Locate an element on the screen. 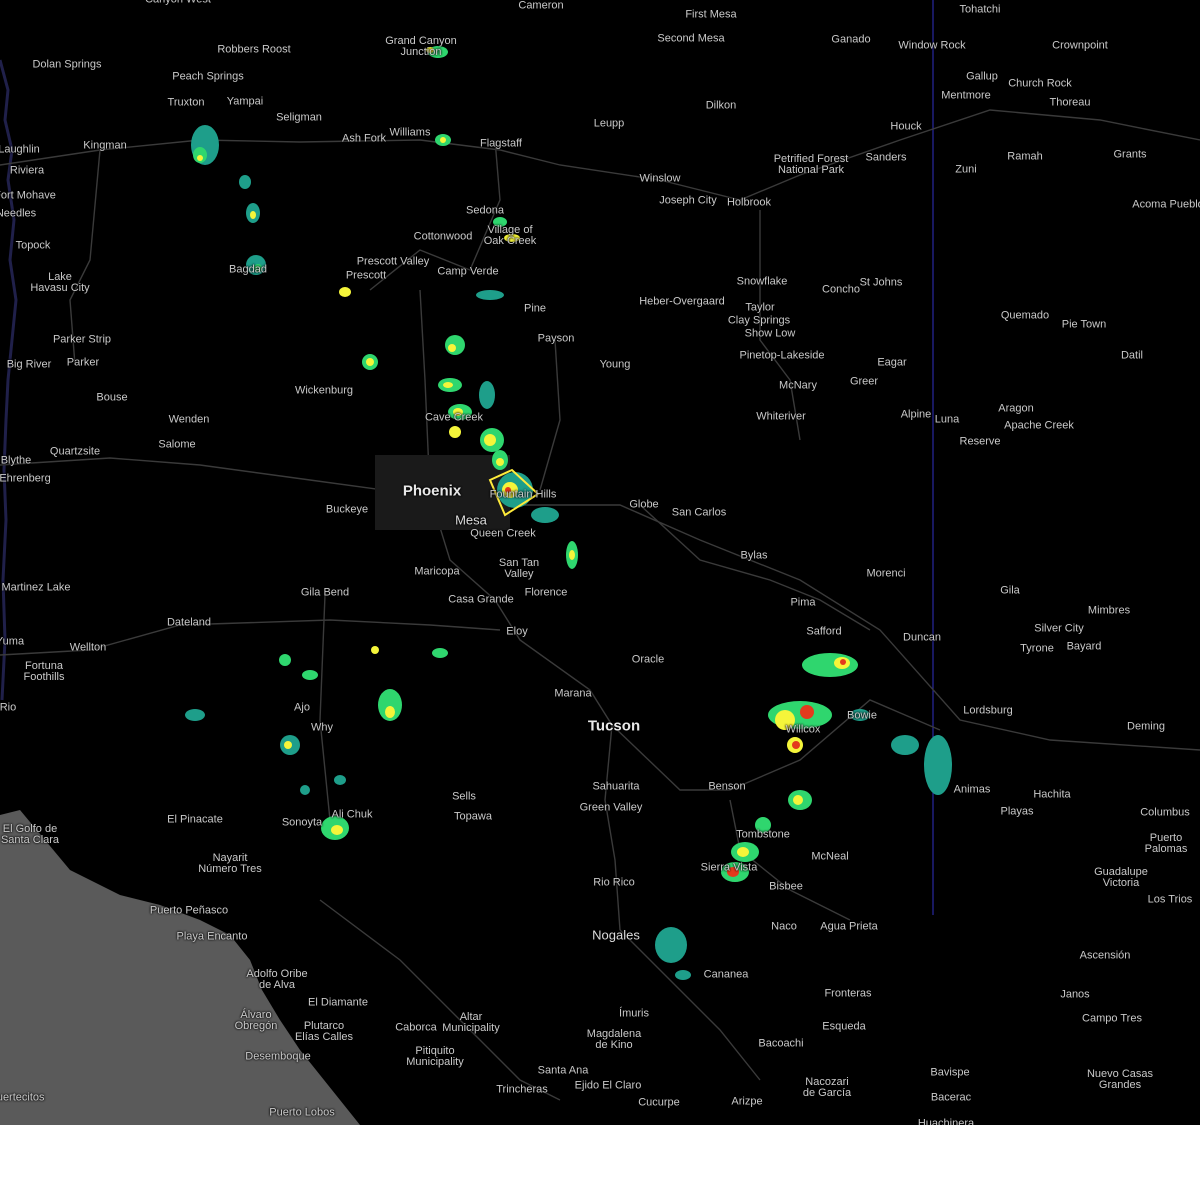 The height and width of the screenshot is (1200, 1200). place-label-silver-city: Silver City is located at coordinates (1059, 628).